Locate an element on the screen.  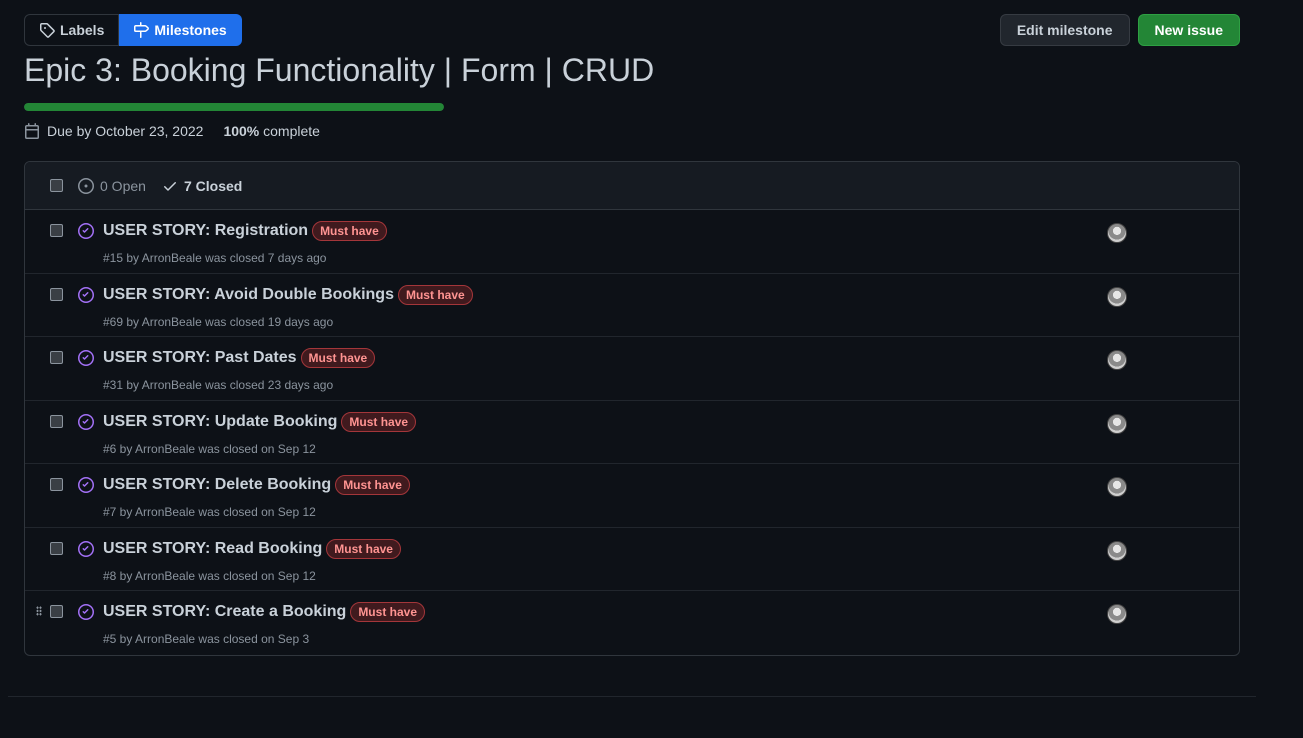
labels-tab: Labels is located at coordinates (72, 30).